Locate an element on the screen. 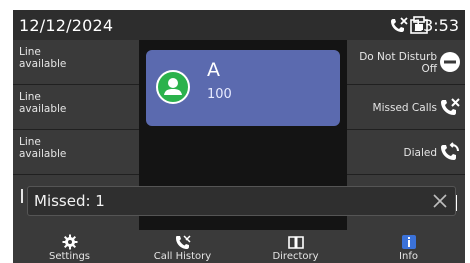 This screenshot has height=263, width=470. nav-info: Info is located at coordinates (408, 246).